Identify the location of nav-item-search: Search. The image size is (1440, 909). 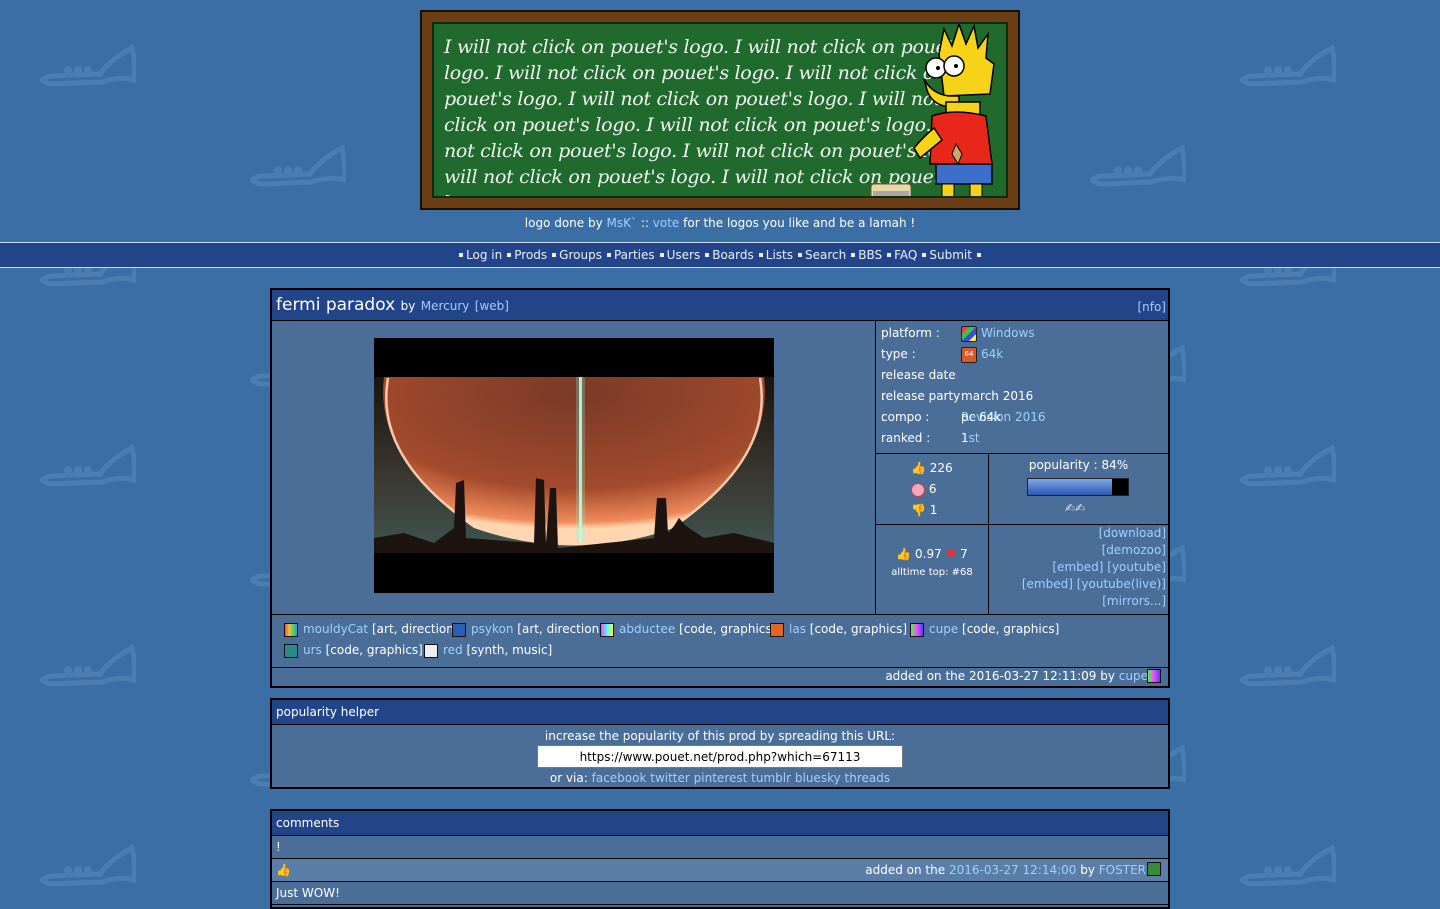
(820, 255).